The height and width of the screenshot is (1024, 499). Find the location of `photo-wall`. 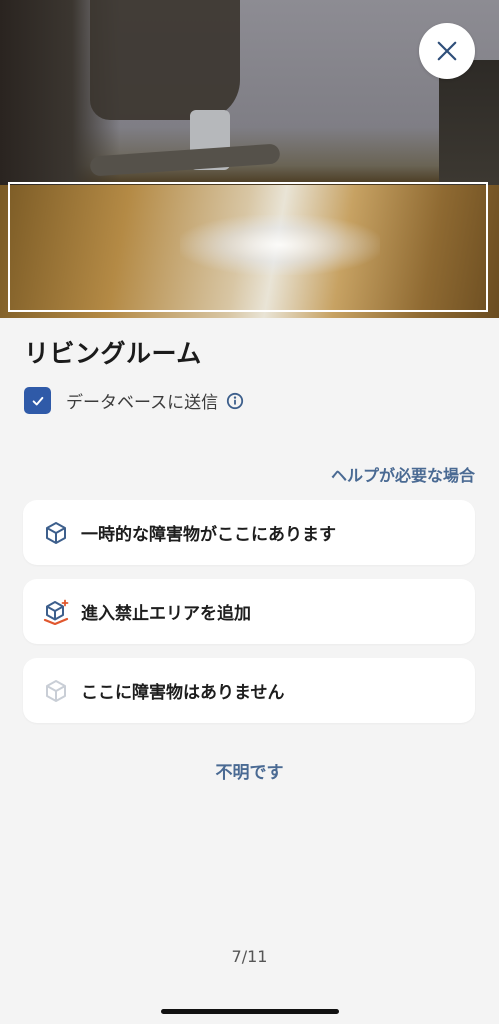

photo-wall is located at coordinates (469, 130).